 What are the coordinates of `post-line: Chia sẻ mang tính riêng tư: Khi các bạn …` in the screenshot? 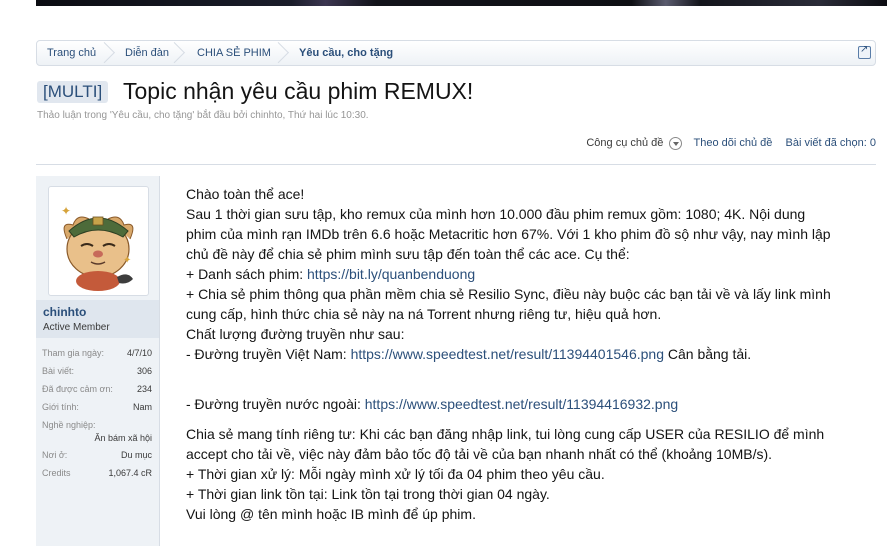 It's located at (505, 434).